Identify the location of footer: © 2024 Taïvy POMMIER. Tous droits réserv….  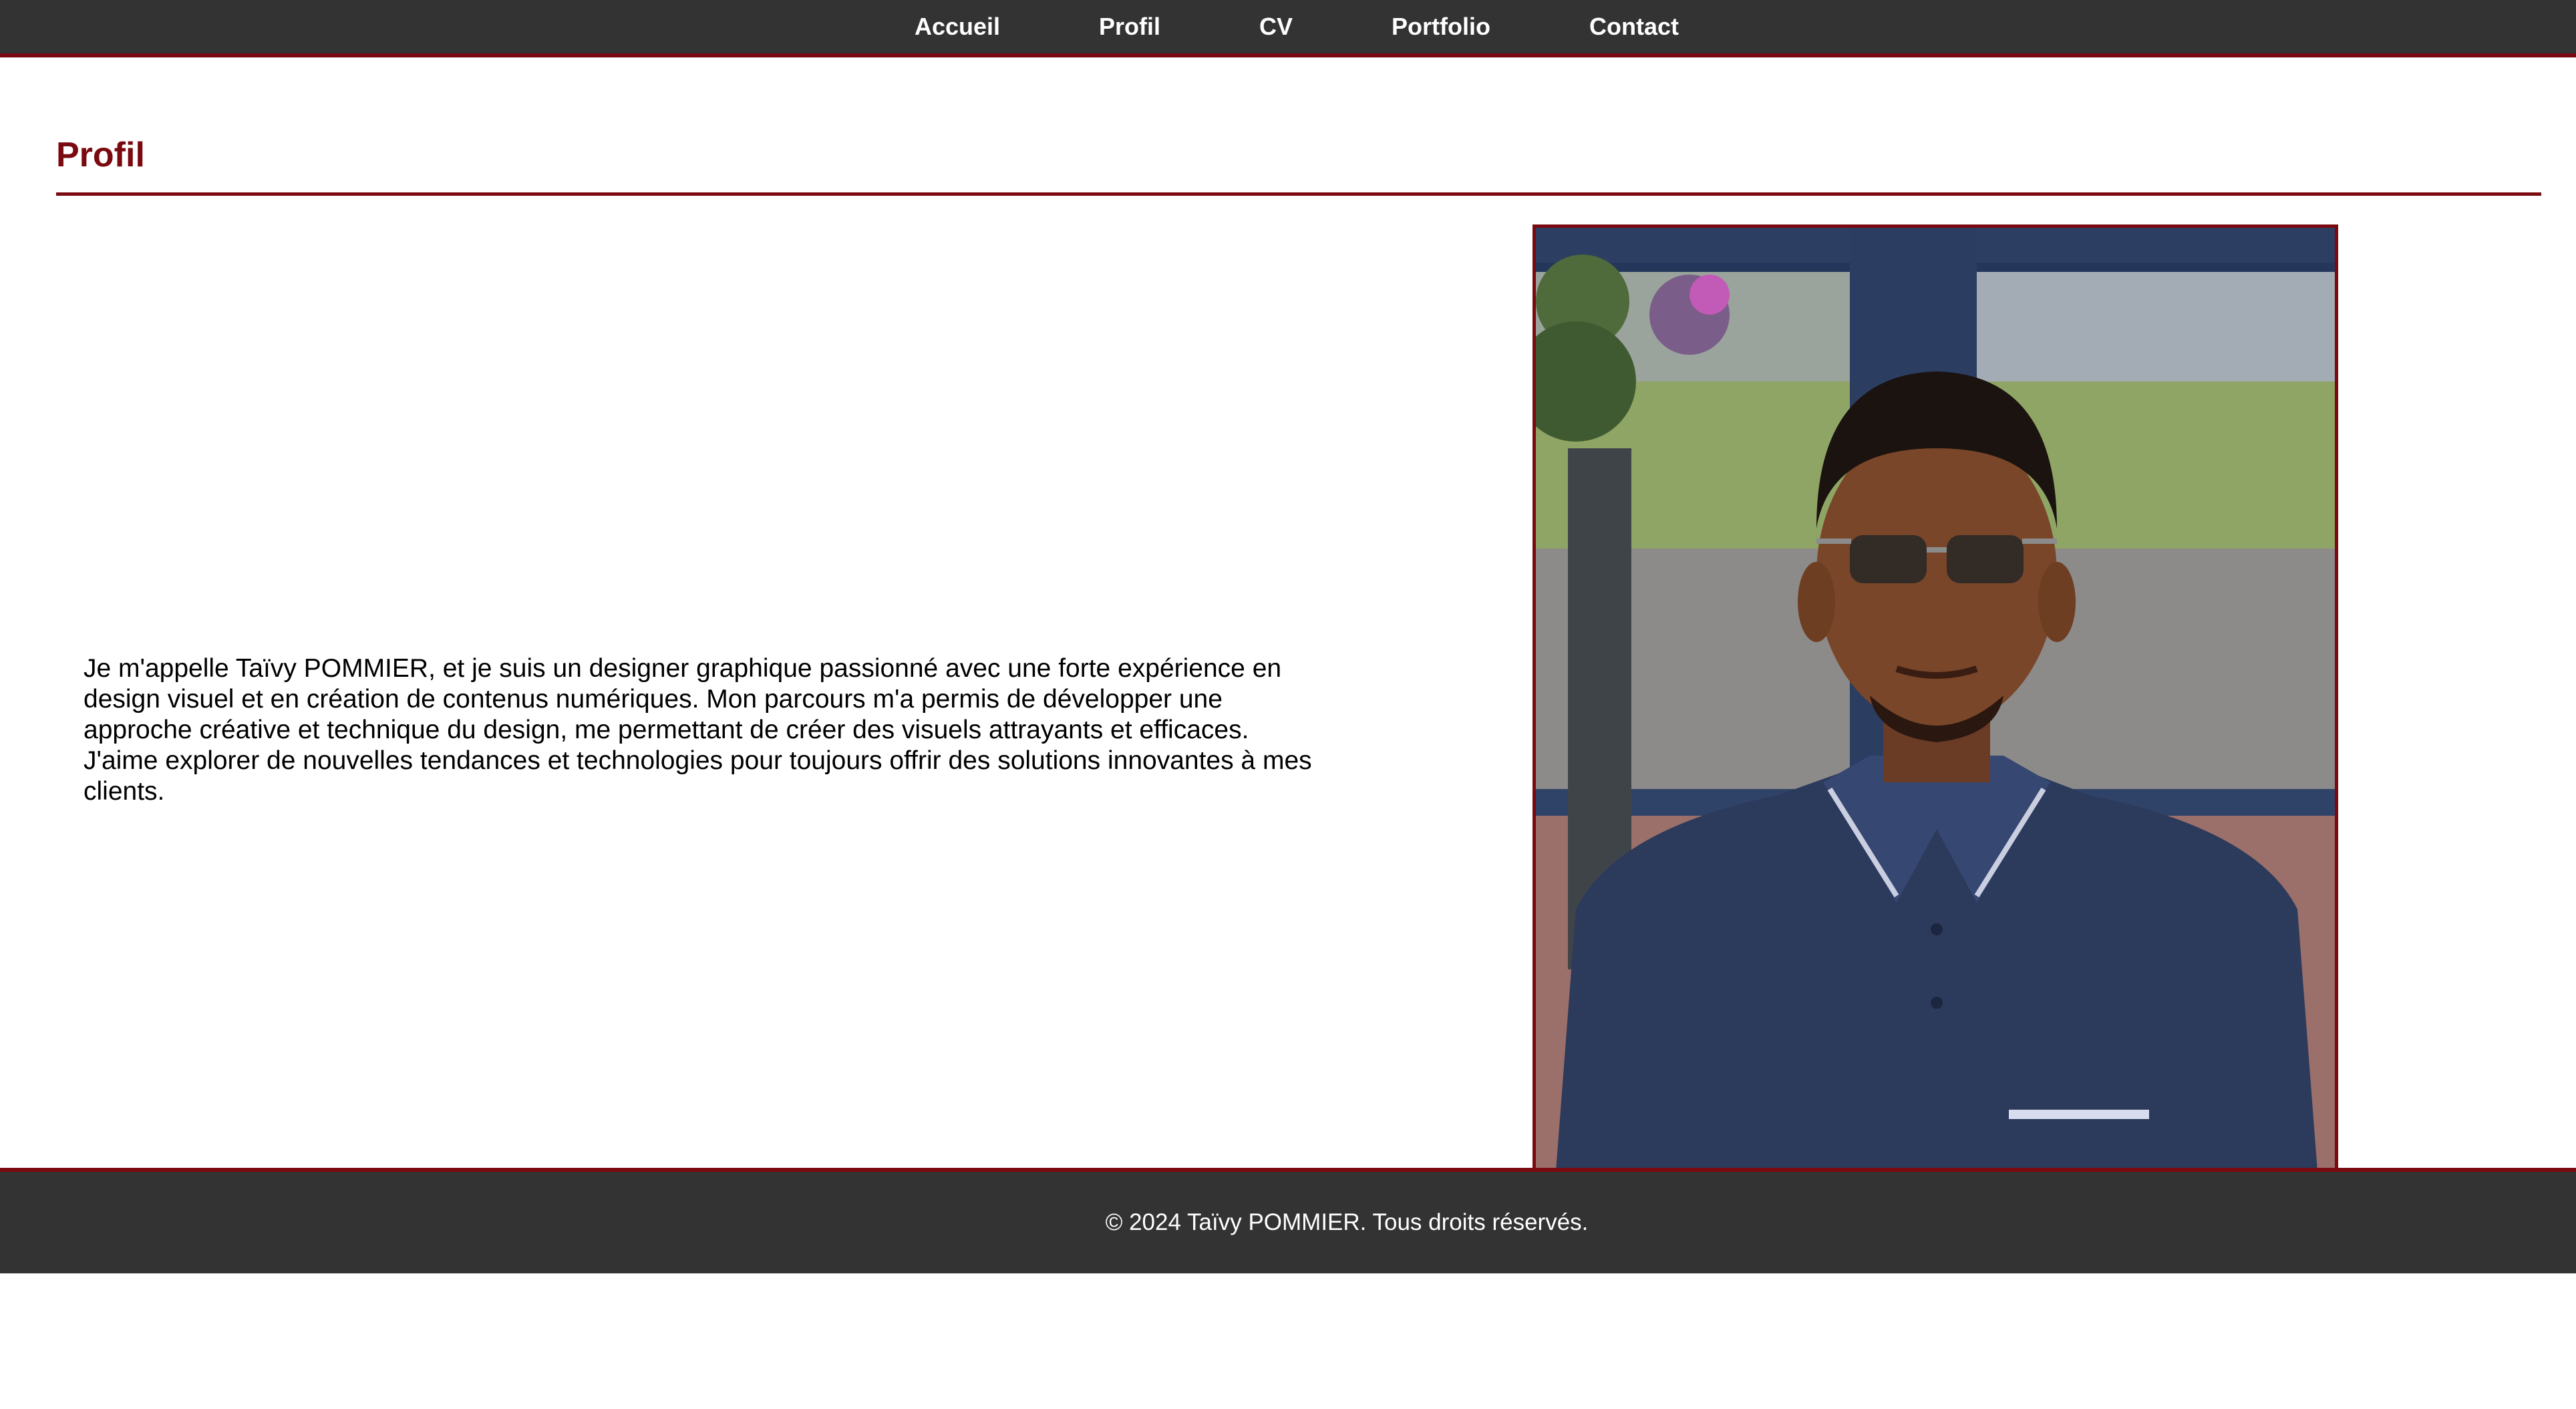
(1288, 1220).